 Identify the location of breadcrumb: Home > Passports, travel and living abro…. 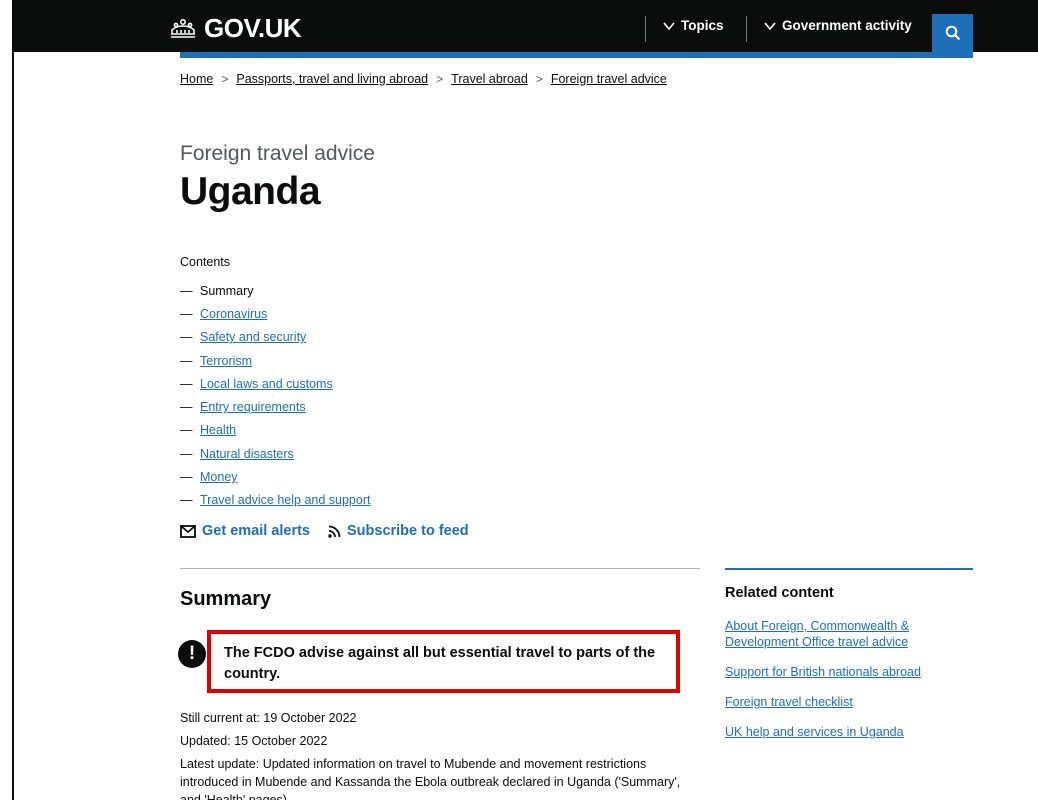
(423, 79).